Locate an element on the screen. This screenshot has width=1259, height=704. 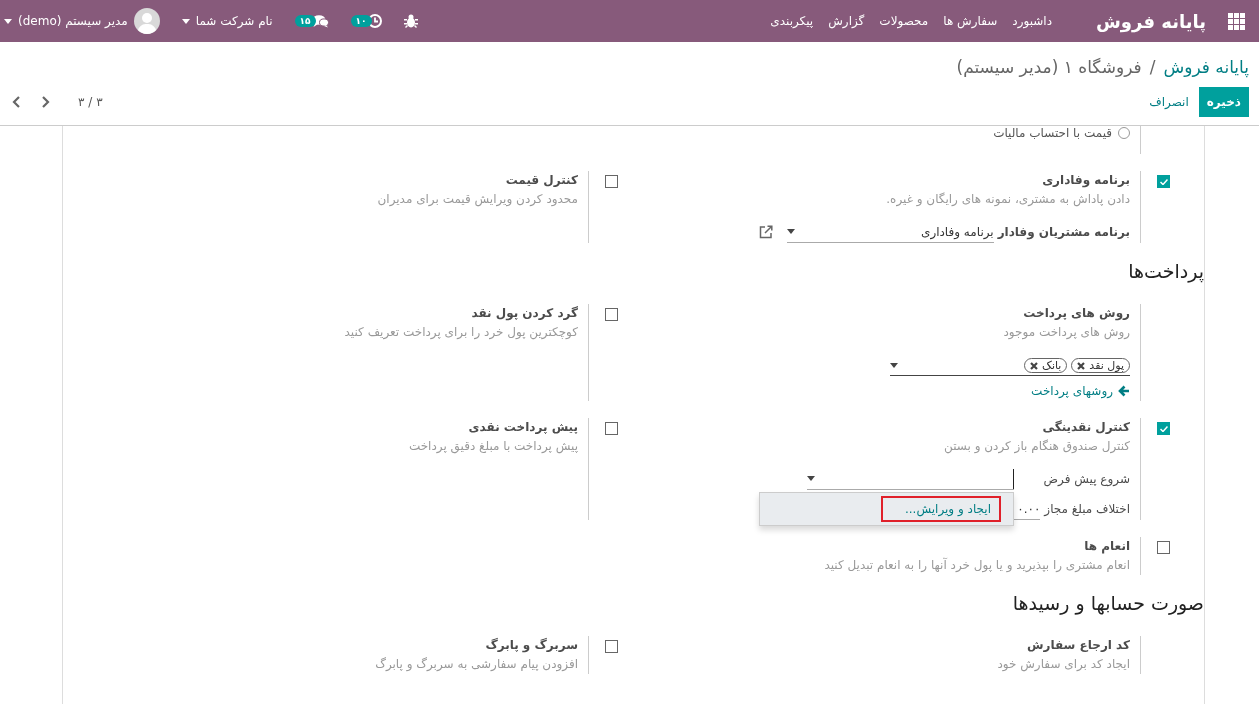
setting-description: دادن پاداش به مشتری، نمونه های رایگان و غیره. is located at coordinates (1008, 200).